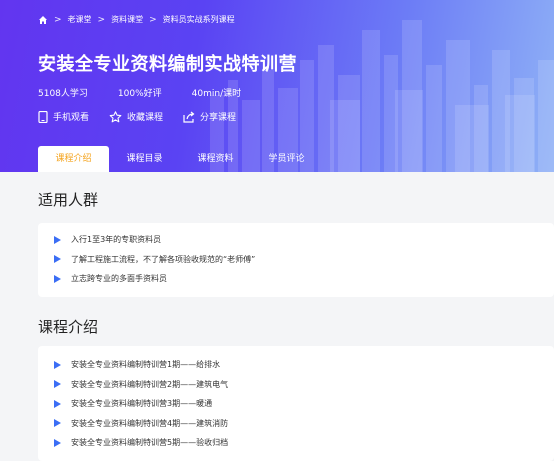 The width and height of the screenshot is (554, 461). I want to click on breadcrumb-item-category: 资料课堂, so click(127, 19).